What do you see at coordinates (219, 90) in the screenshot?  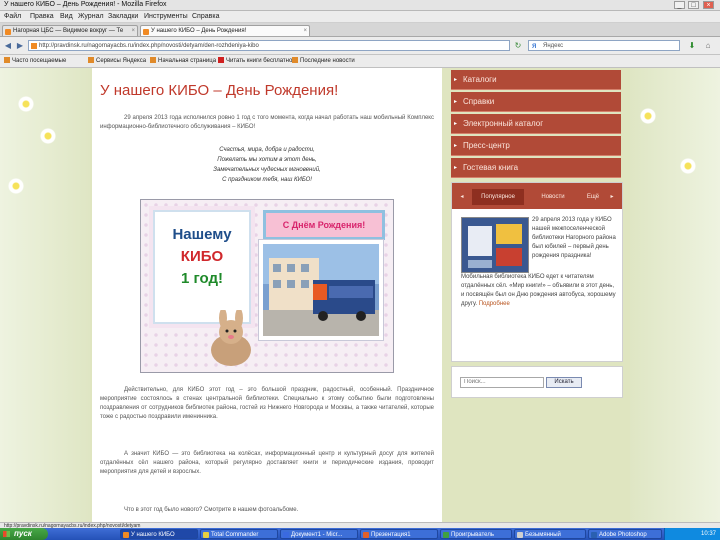 I see `article-title: У нашего КИБО – День Рождения!` at bounding box center [219, 90].